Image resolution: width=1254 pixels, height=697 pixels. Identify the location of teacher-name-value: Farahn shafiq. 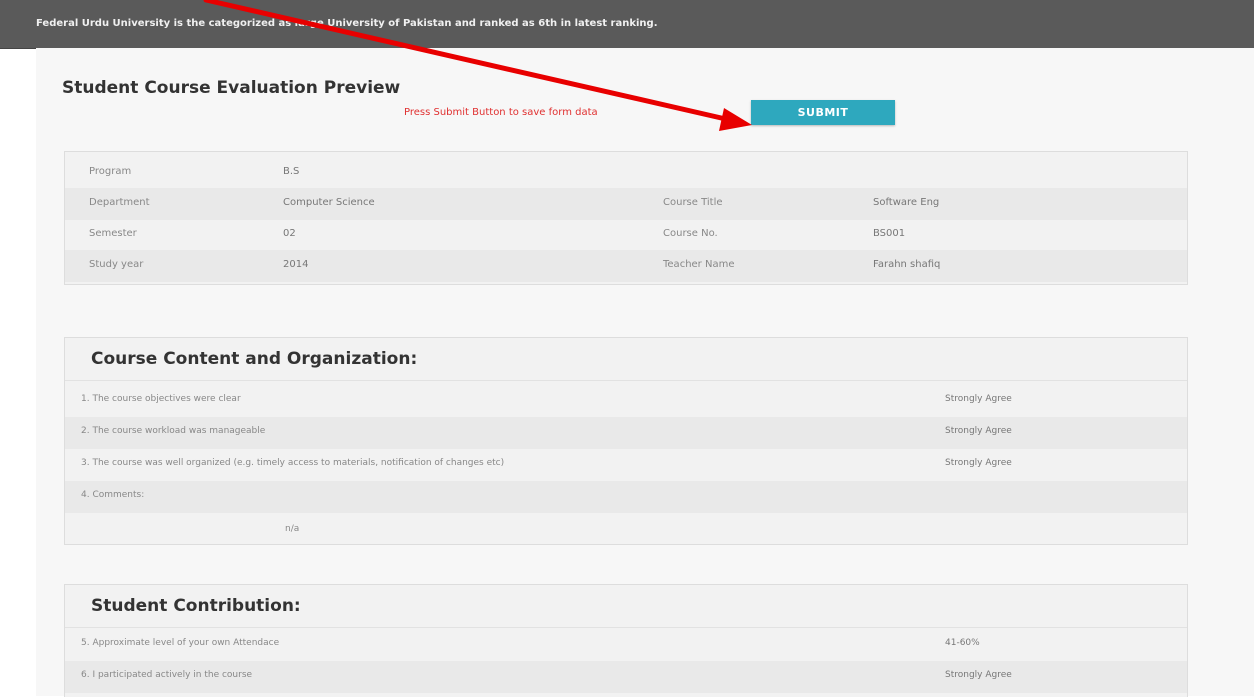
(907, 264).